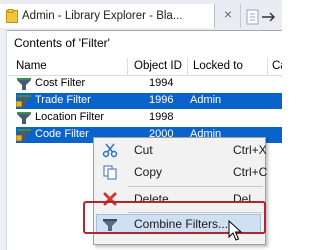 The height and width of the screenshot is (250, 320). Describe the element at coordinates (195, 186) in the screenshot. I see `menu-separator` at that location.